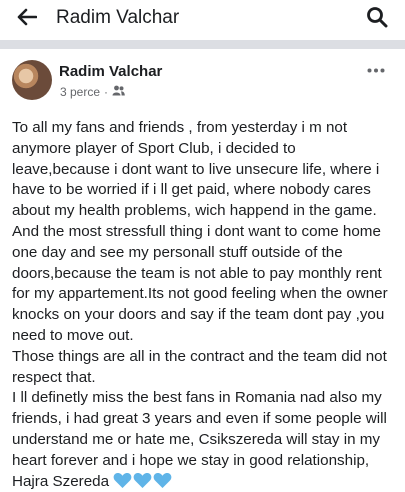  I want to click on more-options-button, so click(376, 69).